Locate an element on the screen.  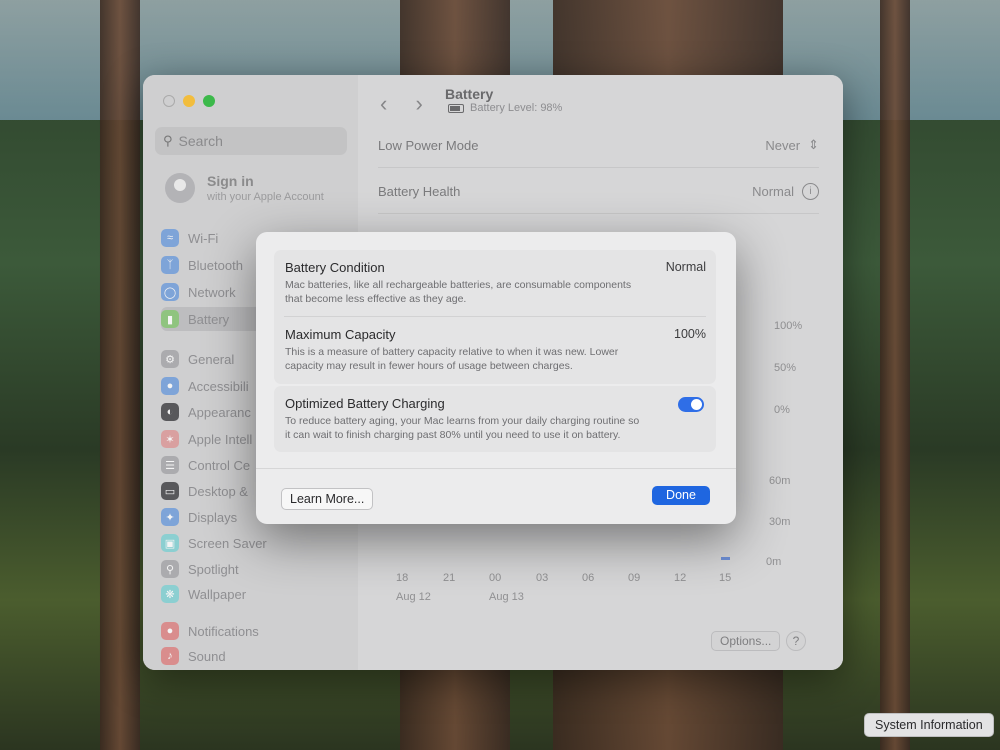
sidebar-item-label: Control Ce is located at coordinates (219, 465).